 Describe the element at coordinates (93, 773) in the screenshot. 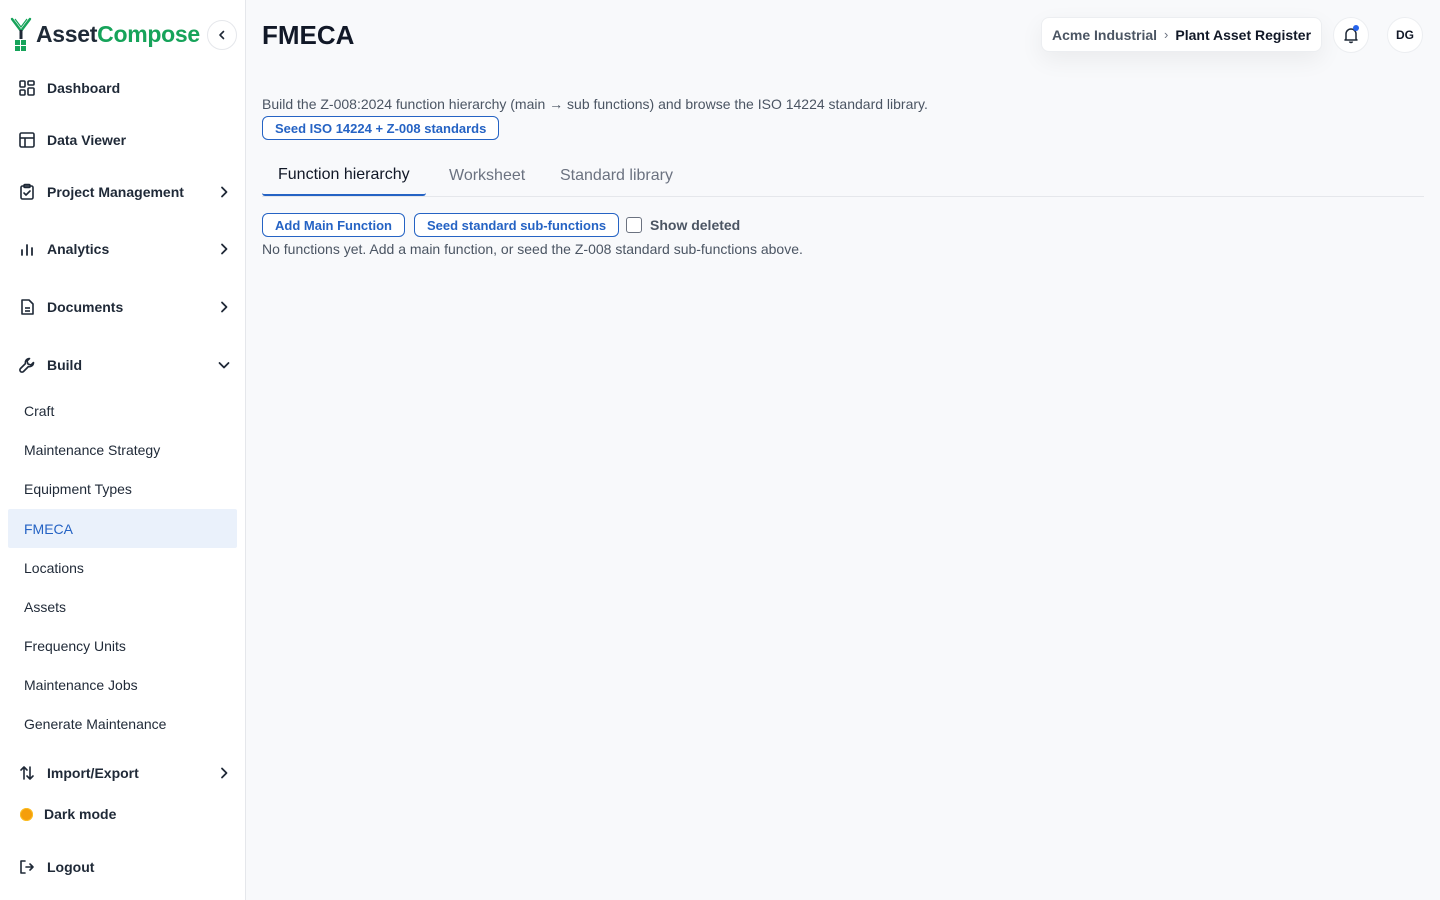

I see `sidebar-item-label: Import/Export` at that location.